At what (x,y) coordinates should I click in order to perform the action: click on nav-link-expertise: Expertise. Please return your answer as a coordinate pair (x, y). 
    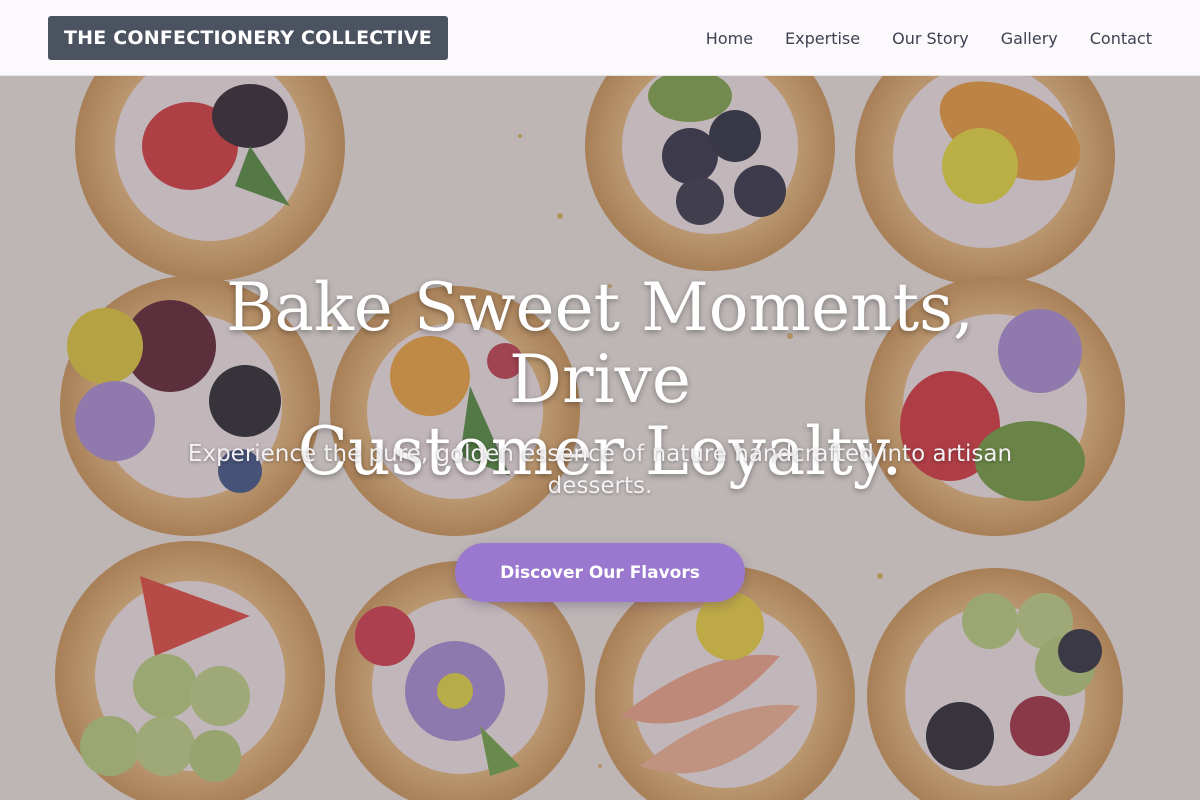
    Looking at the image, I should click on (822, 38).